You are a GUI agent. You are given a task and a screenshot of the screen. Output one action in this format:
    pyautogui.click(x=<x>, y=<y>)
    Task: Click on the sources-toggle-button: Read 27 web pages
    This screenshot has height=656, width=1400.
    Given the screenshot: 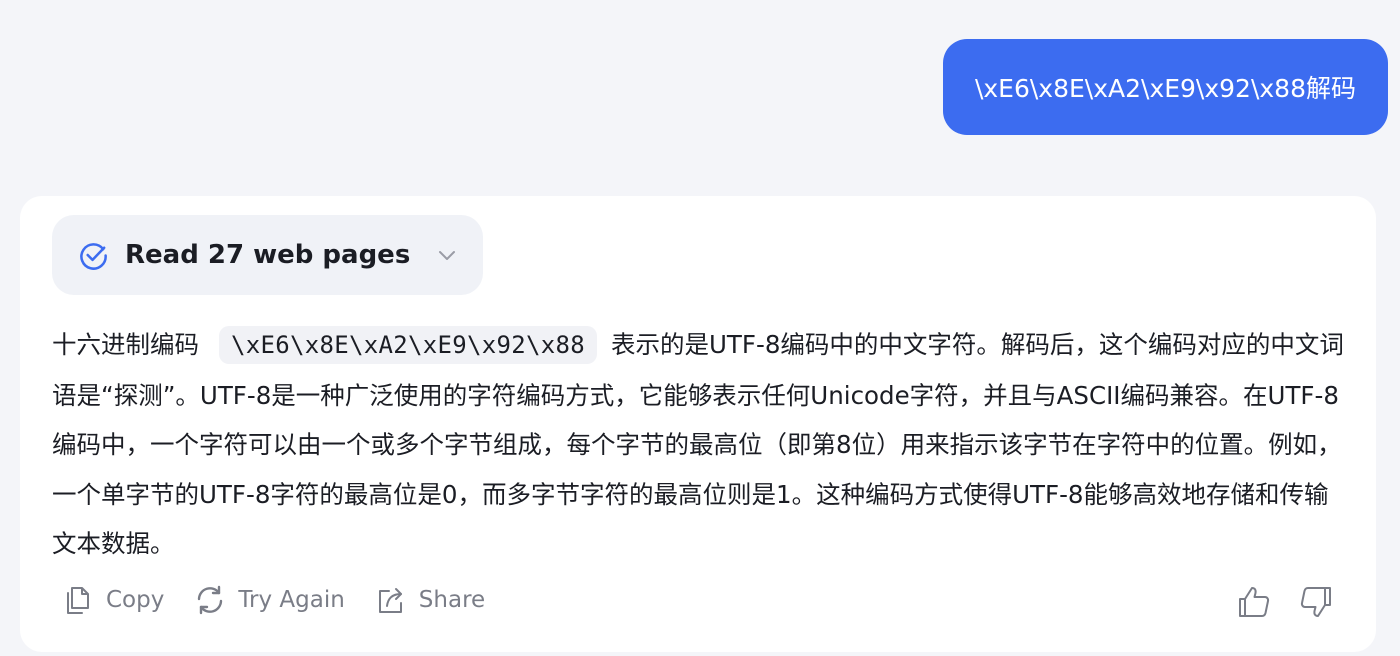 What is the action you would take?
    pyautogui.click(x=267, y=255)
    